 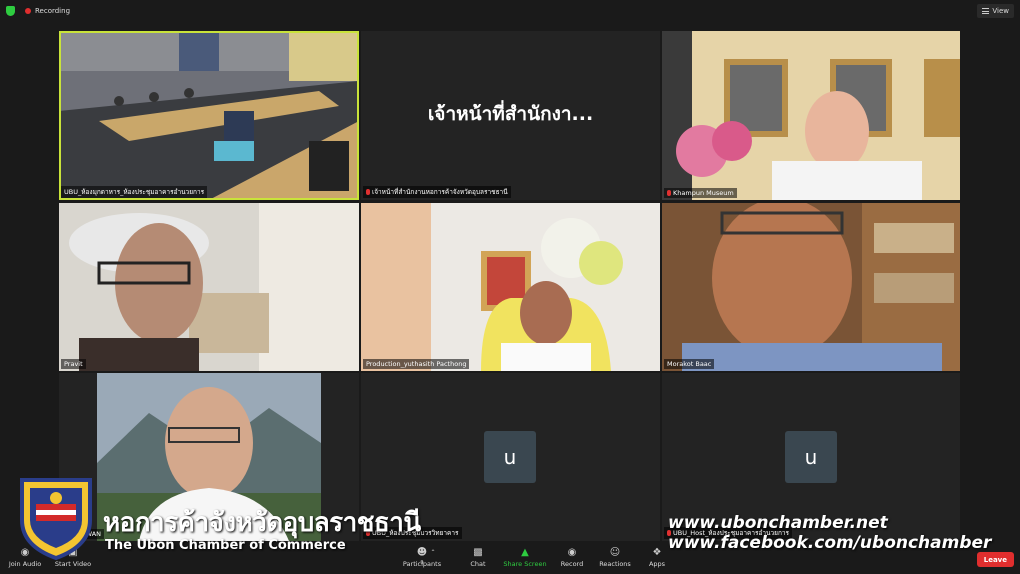 I want to click on production-video, so click(x=510, y=287).